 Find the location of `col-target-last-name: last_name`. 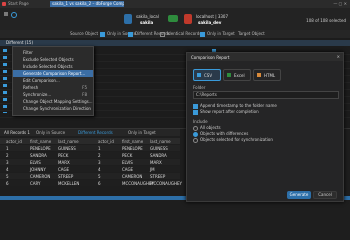

col-target-last-name: last_name is located at coordinates (160, 141).